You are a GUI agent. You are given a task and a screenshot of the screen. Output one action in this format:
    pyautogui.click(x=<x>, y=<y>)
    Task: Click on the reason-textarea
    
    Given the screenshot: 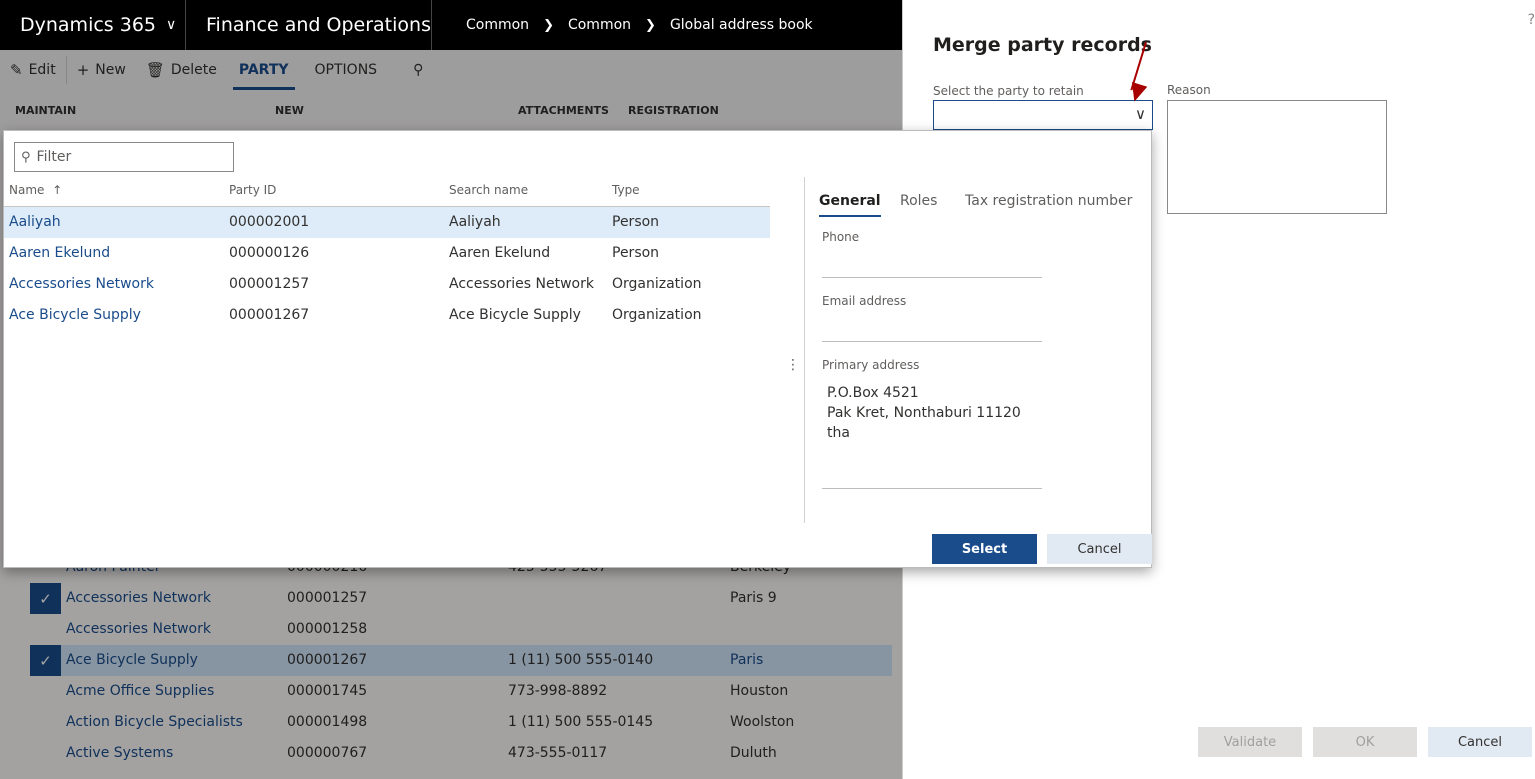 What is the action you would take?
    pyautogui.click(x=1277, y=157)
    